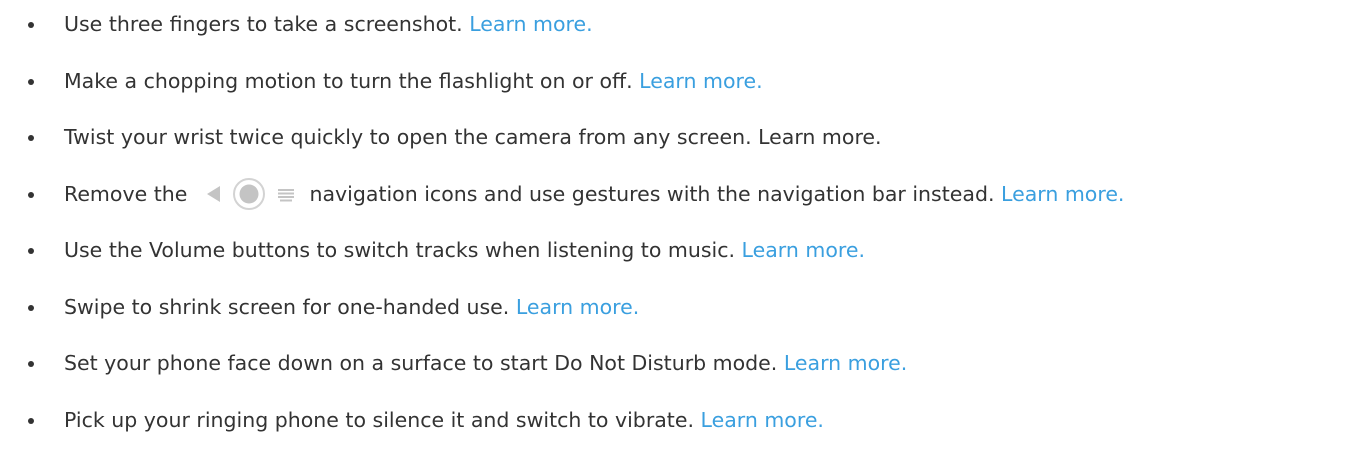 The height and width of the screenshot is (457, 1345). Describe the element at coordinates (285, 194) in the screenshot. I see `recents-icon` at that location.